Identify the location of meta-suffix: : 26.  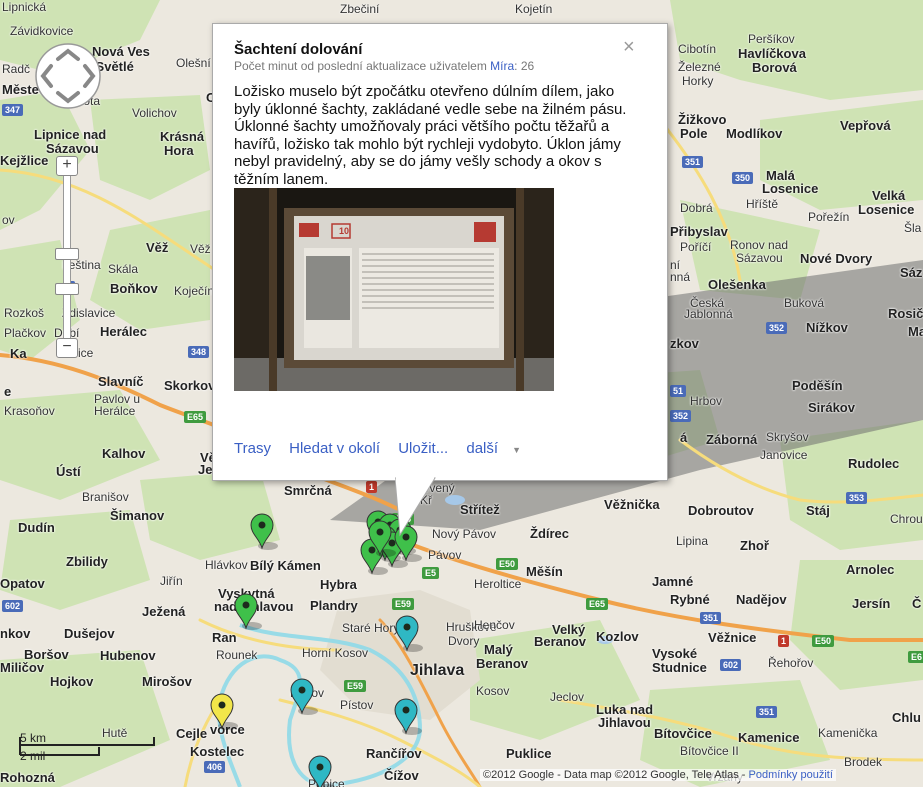
(524, 66).